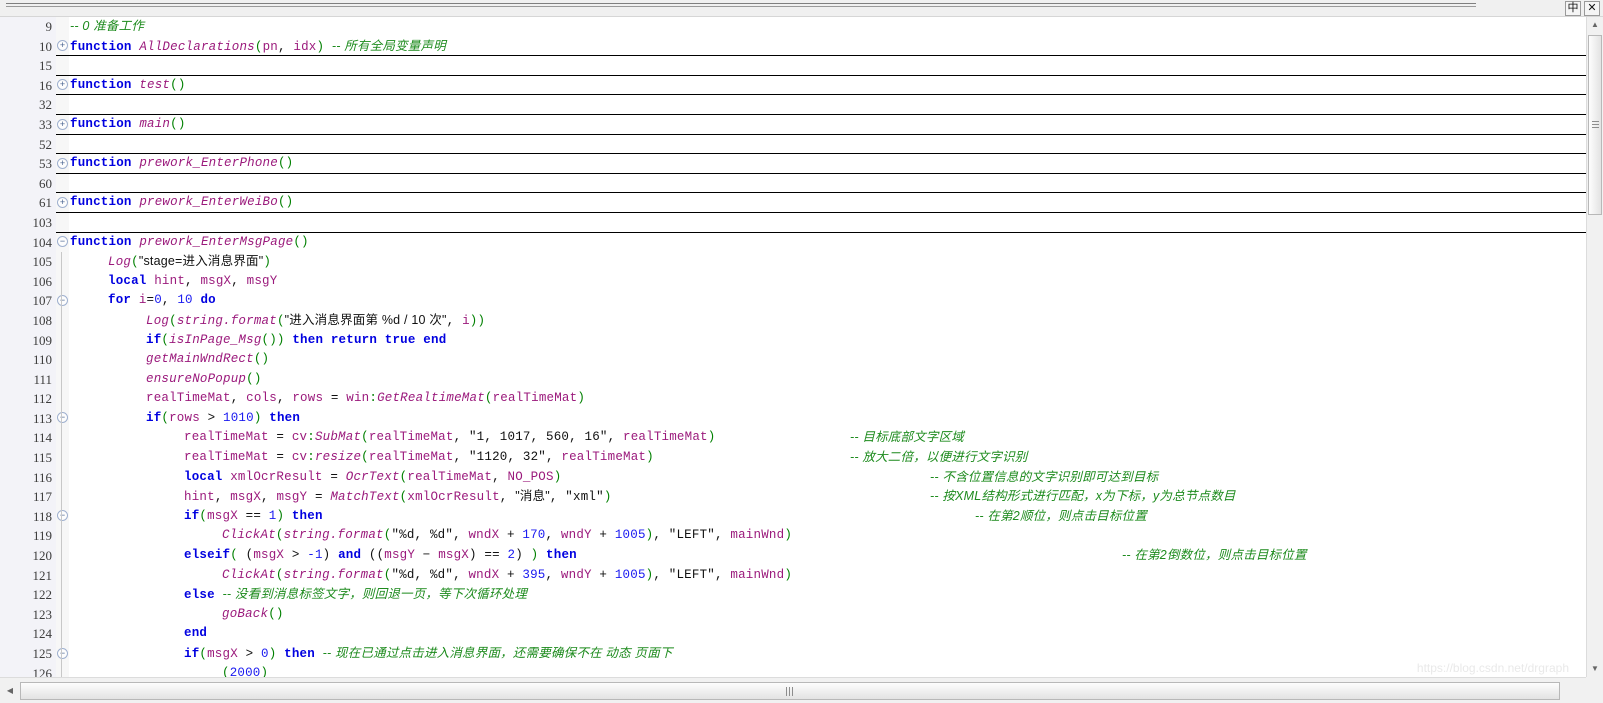 Image resolution: width=1603 pixels, height=703 pixels. Describe the element at coordinates (192, 282) in the screenshot. I see `code-text: local hint, msgX, msgY` at that location.